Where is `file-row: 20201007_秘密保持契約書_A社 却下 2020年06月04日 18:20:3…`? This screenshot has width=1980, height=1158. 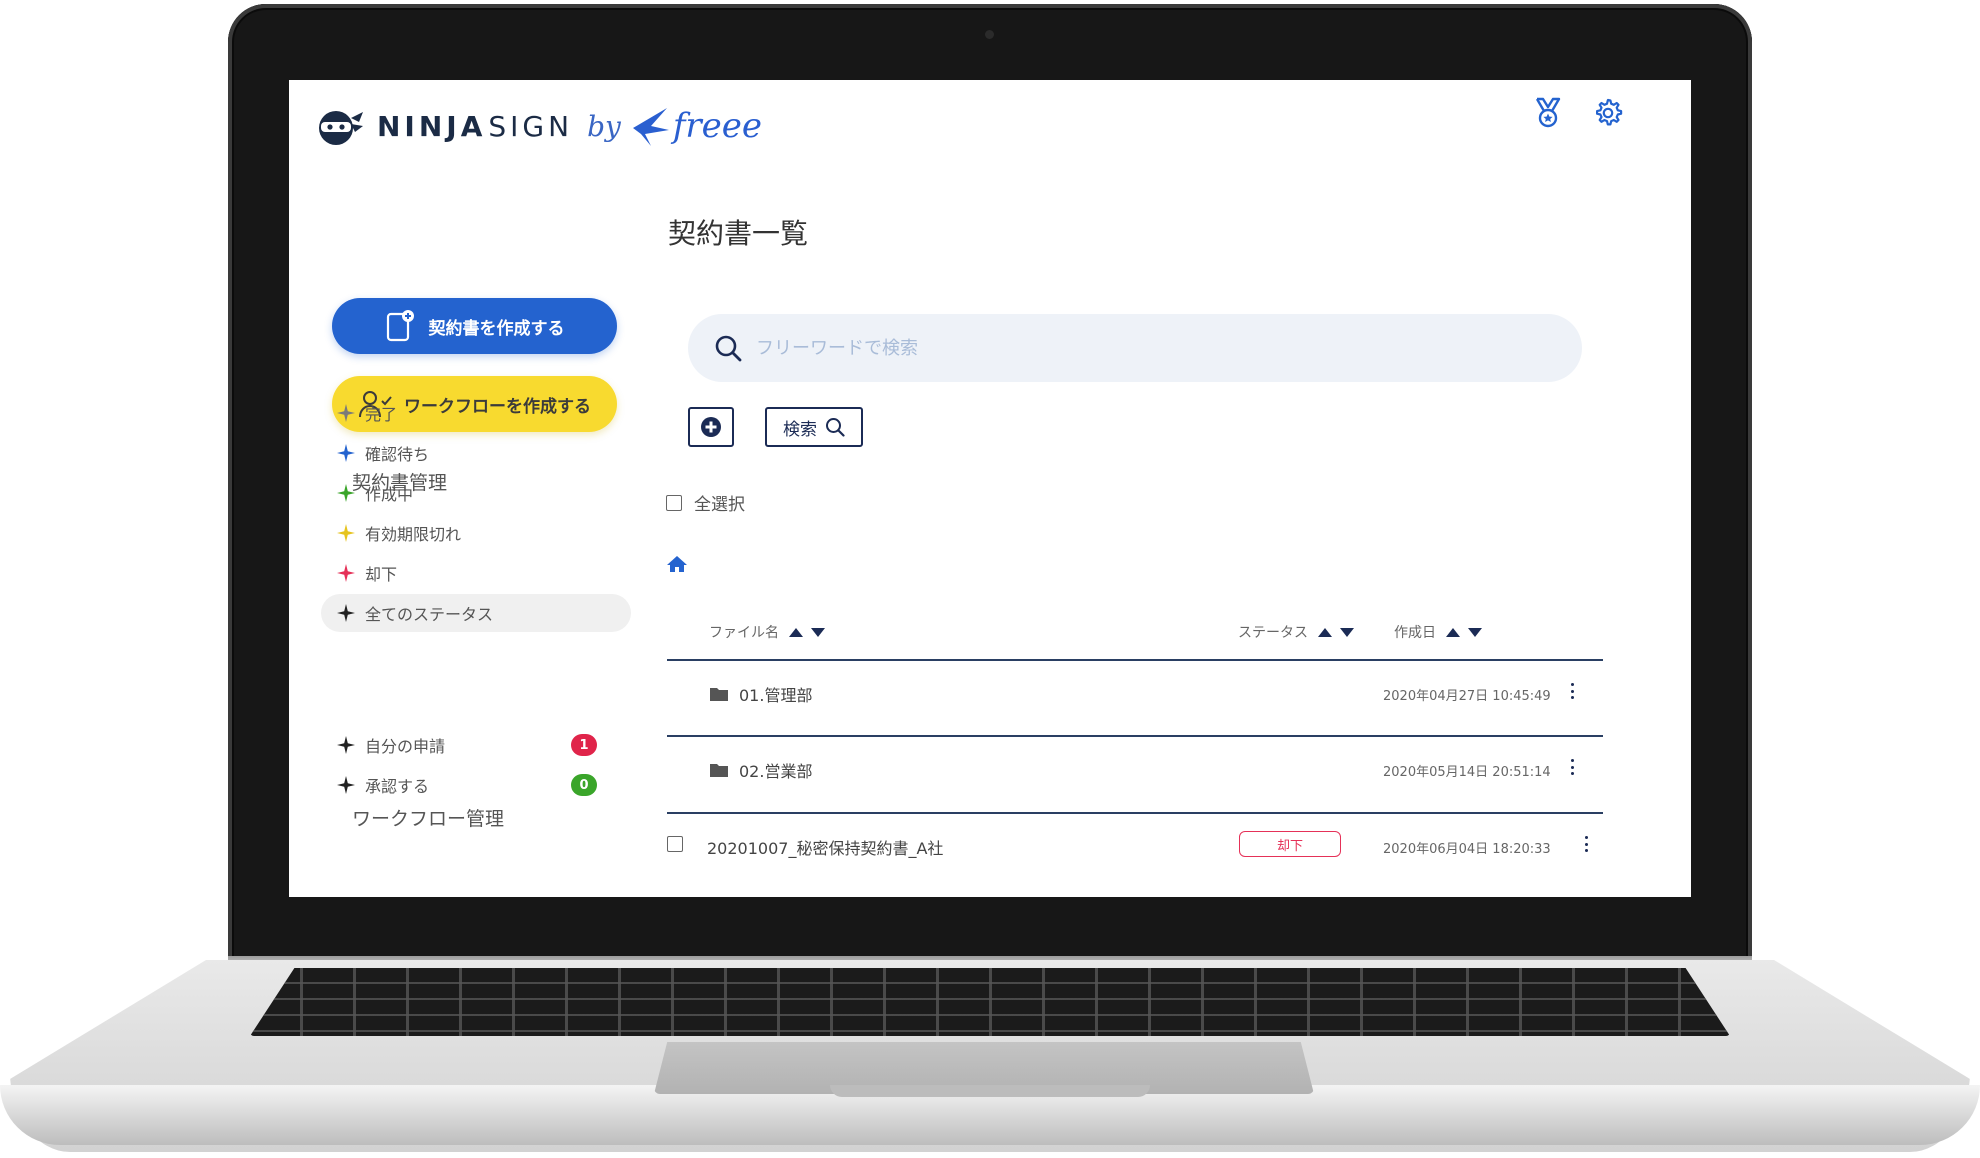
file-row: 20201007_秘密保持契約書_A社 却下 2020年06月04日 18:20:3… is located at coordinates (1135, 845).